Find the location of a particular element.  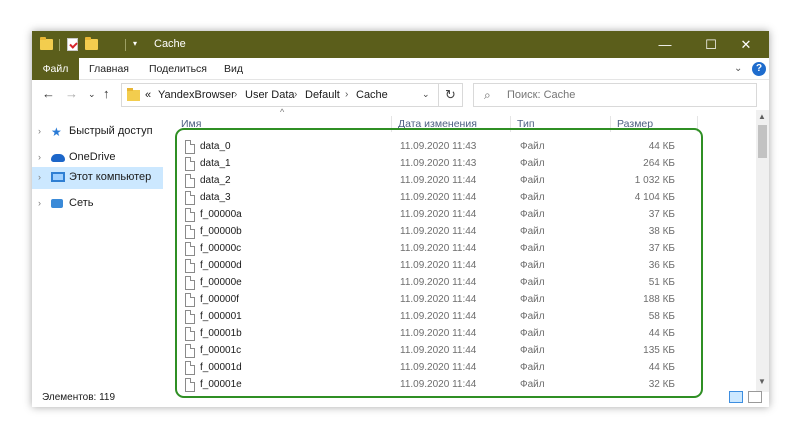

scroll-thumb is located at coordinates (762, 141).